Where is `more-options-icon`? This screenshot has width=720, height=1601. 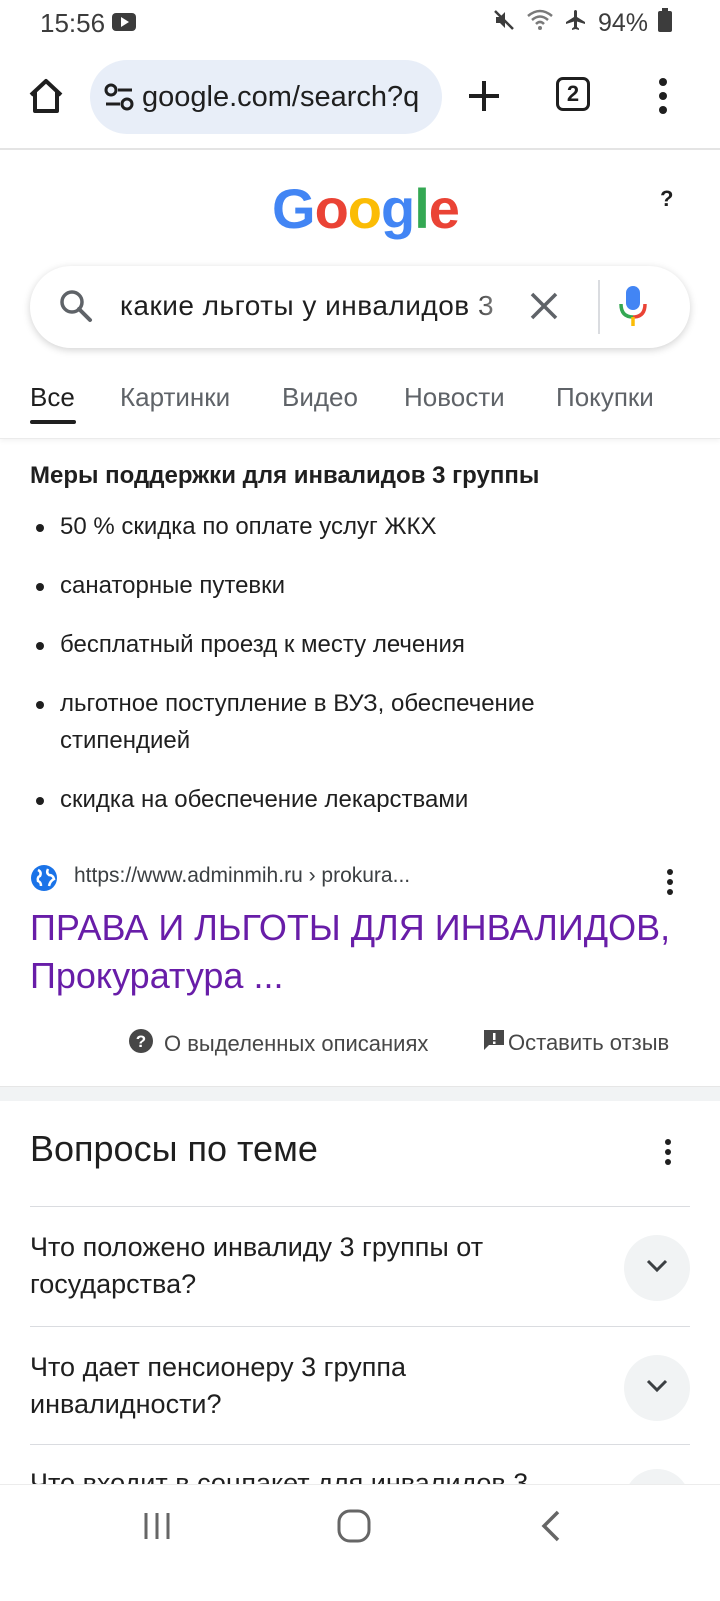 more-options-icon is located at coordinates (663, 98).